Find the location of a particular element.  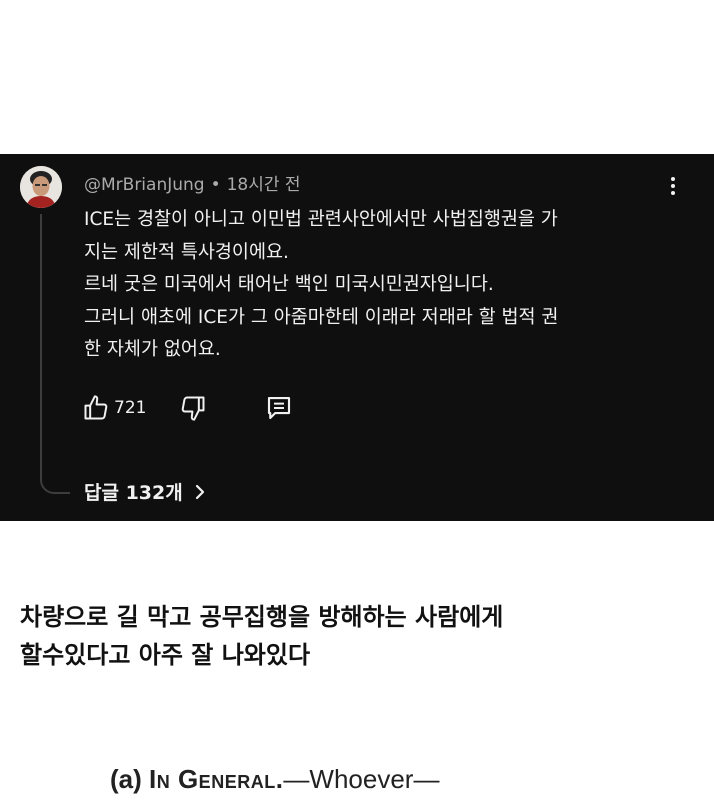

user-avatar-icon is located at coordinates (41, 187).